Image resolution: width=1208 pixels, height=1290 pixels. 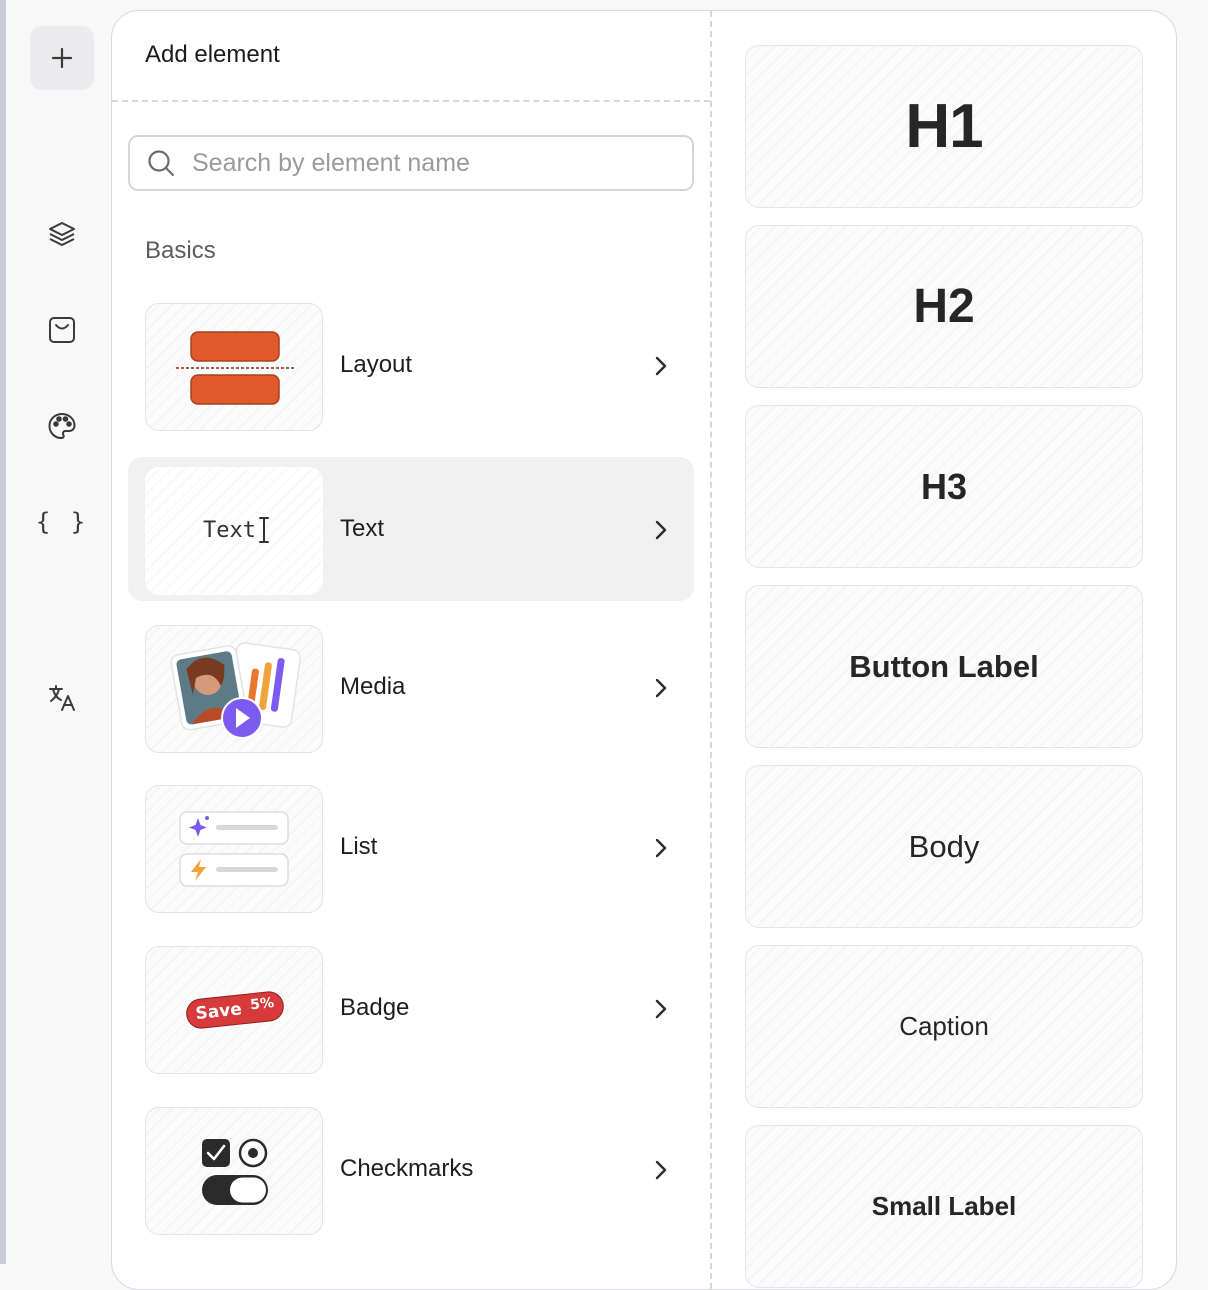 I want to click on variables-button: { }, so click(x=62, y=522).